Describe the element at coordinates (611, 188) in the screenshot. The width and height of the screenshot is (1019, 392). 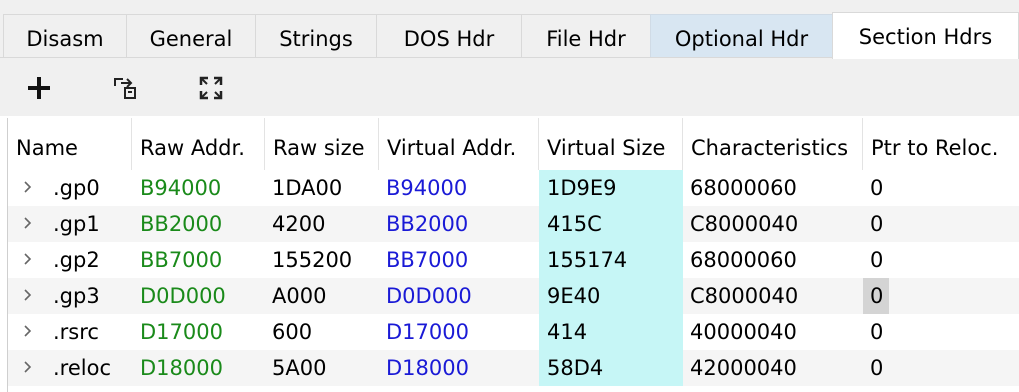
I see `cell-virtual-size: 1D9E9` at that location.